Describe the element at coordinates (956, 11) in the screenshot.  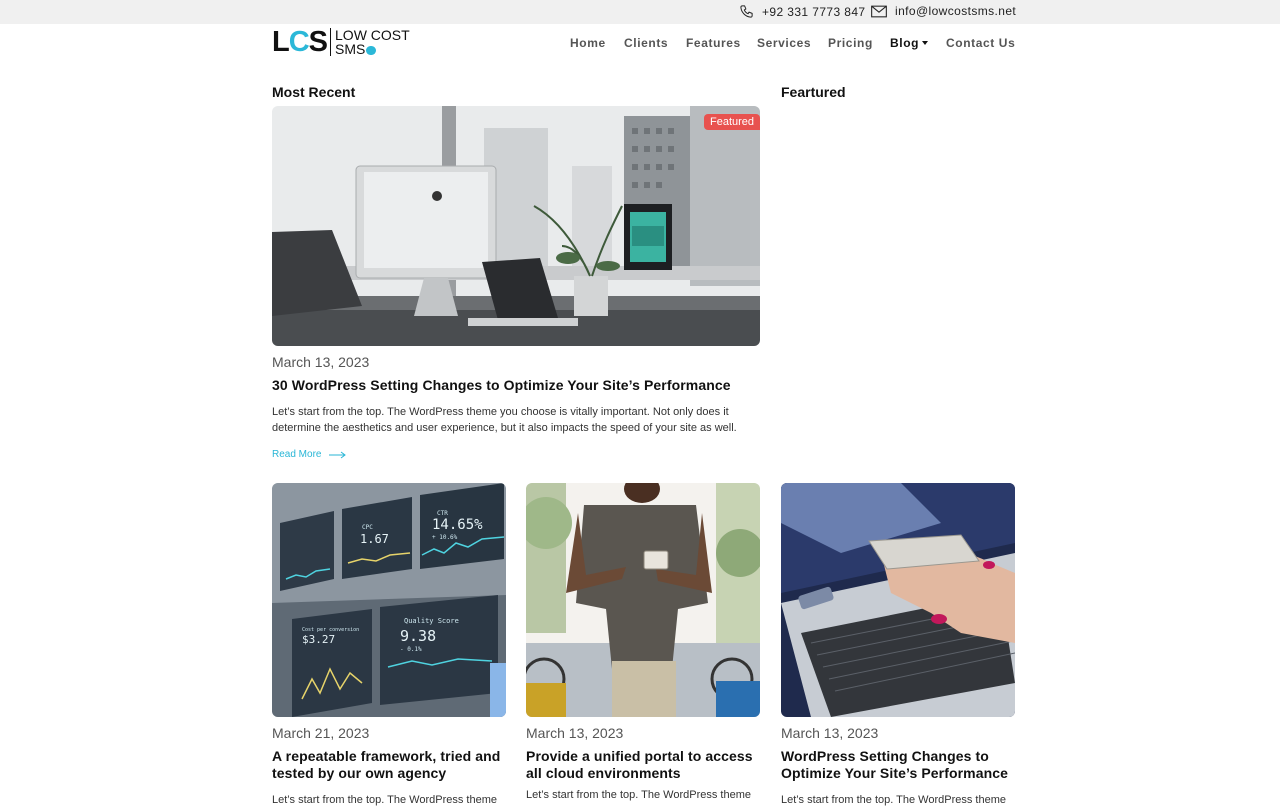
I see `email-address: info@lowcostsms.net` at that location.